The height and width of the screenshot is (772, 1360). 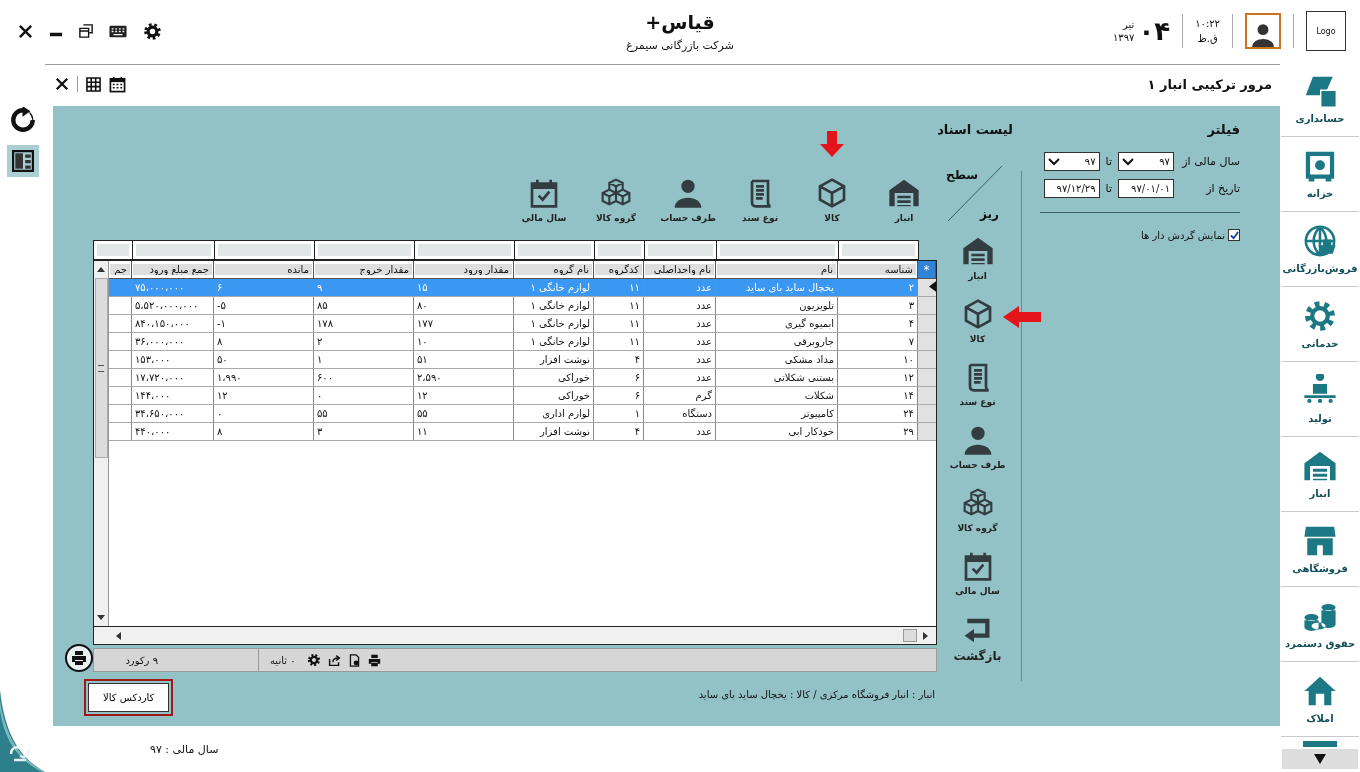 I want to click on keyboard-icon, so click(x=118, y=31).